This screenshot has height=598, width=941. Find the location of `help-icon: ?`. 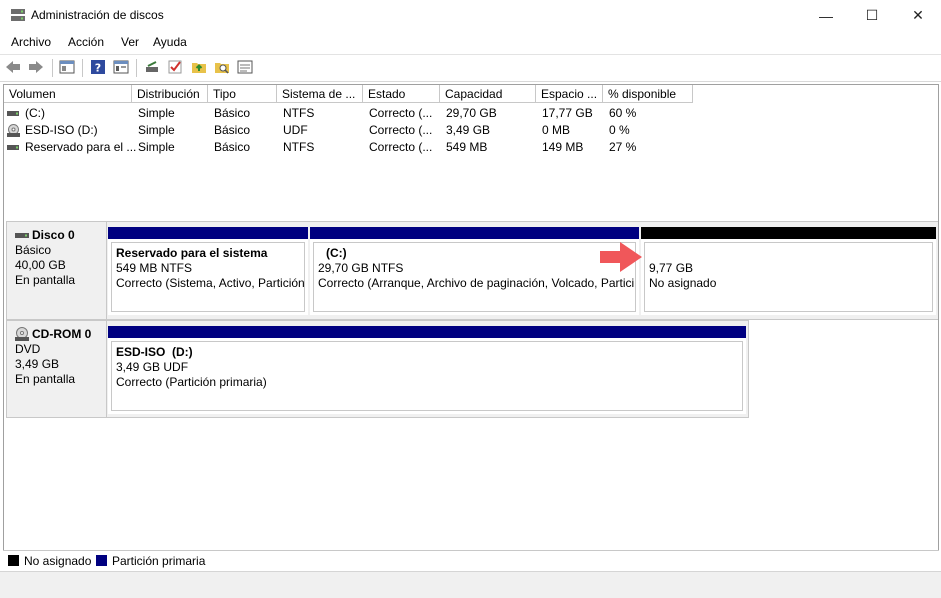

help-icon: ? is located at coordinates (98, 67).